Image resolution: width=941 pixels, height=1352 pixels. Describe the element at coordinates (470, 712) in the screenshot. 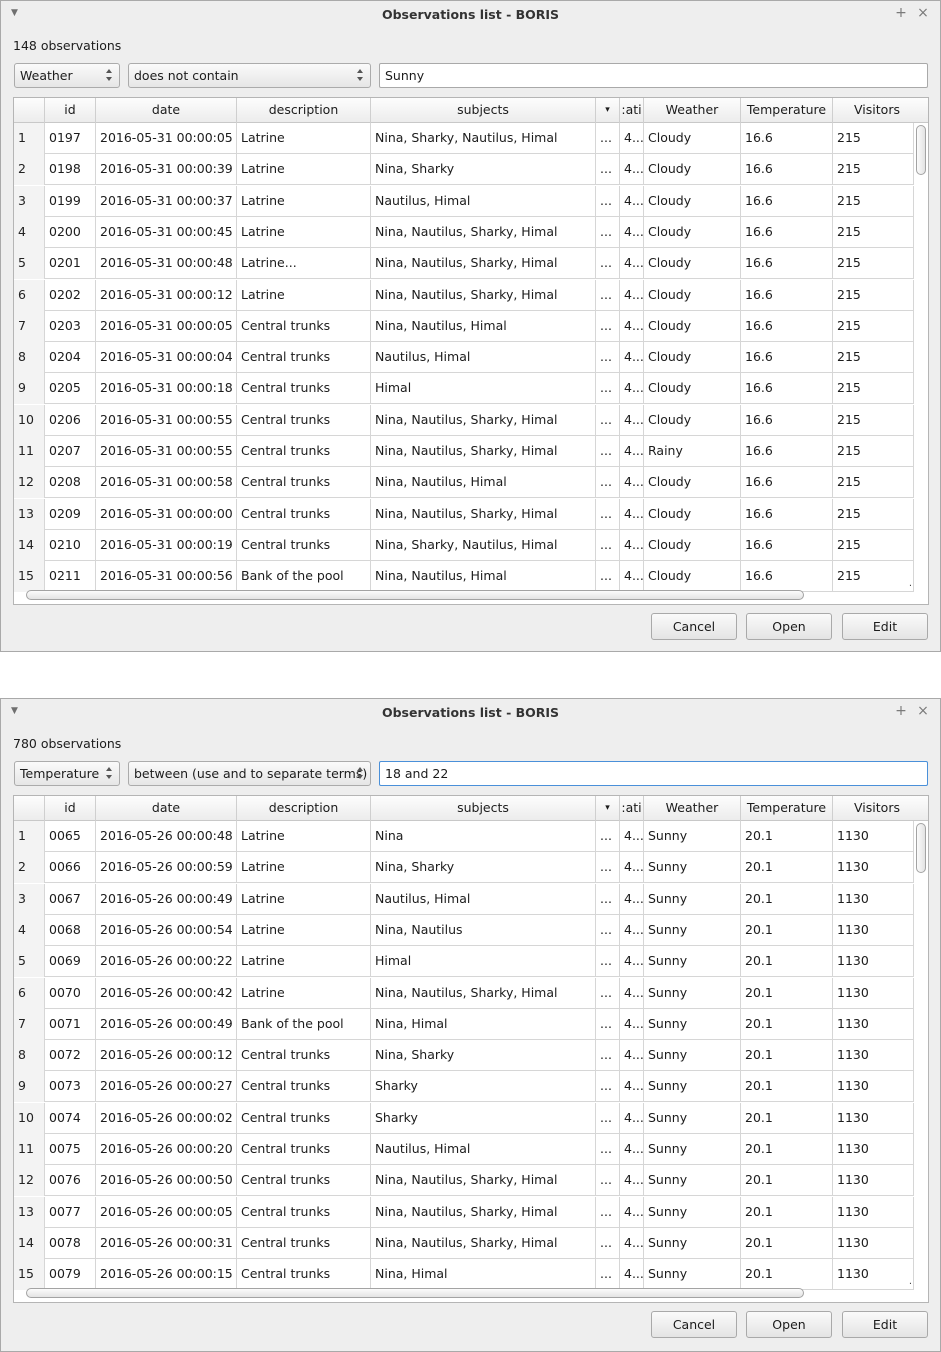

I see `window-title: Observations list - BORIS` at that location.